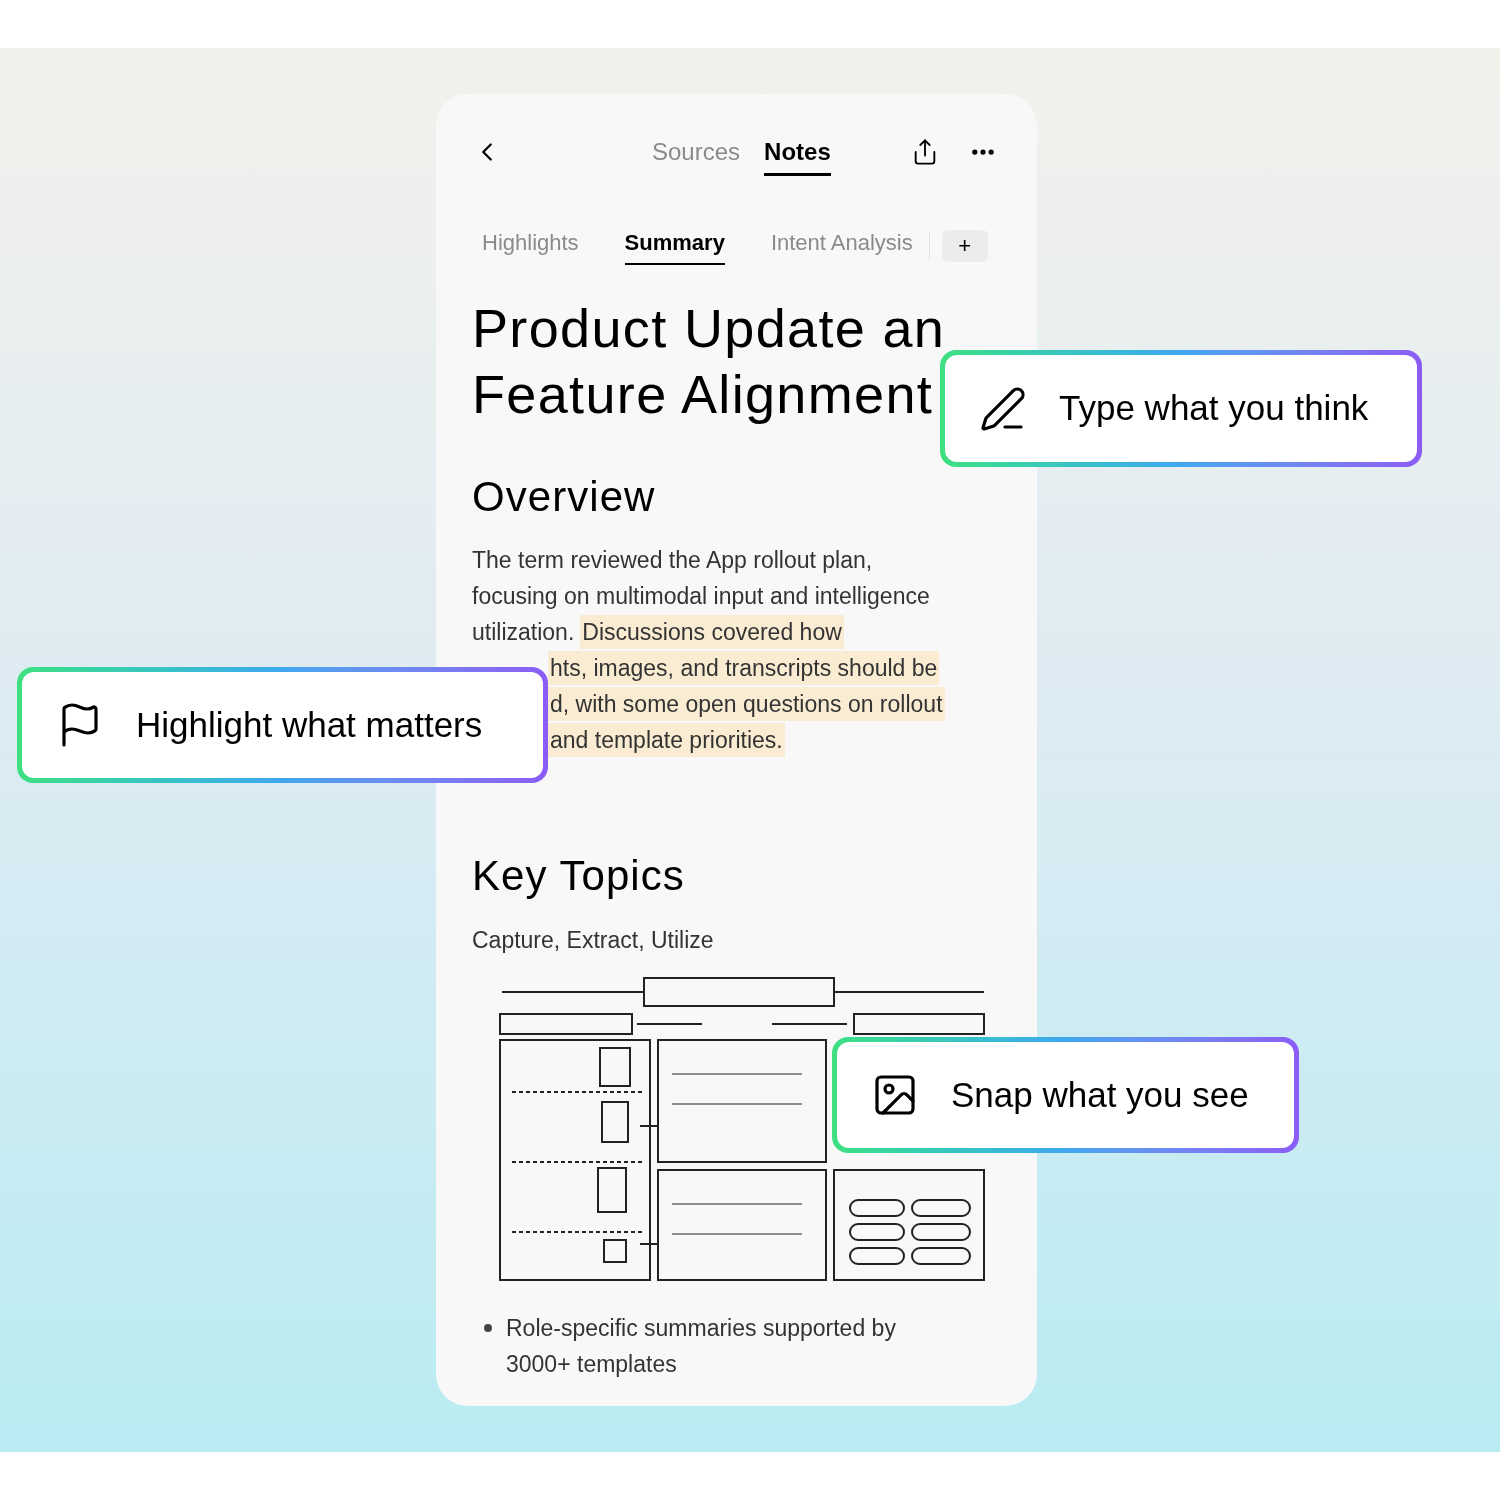  I want to click on topics-text: Capture, Extract, Utilize, so click(593, 940).